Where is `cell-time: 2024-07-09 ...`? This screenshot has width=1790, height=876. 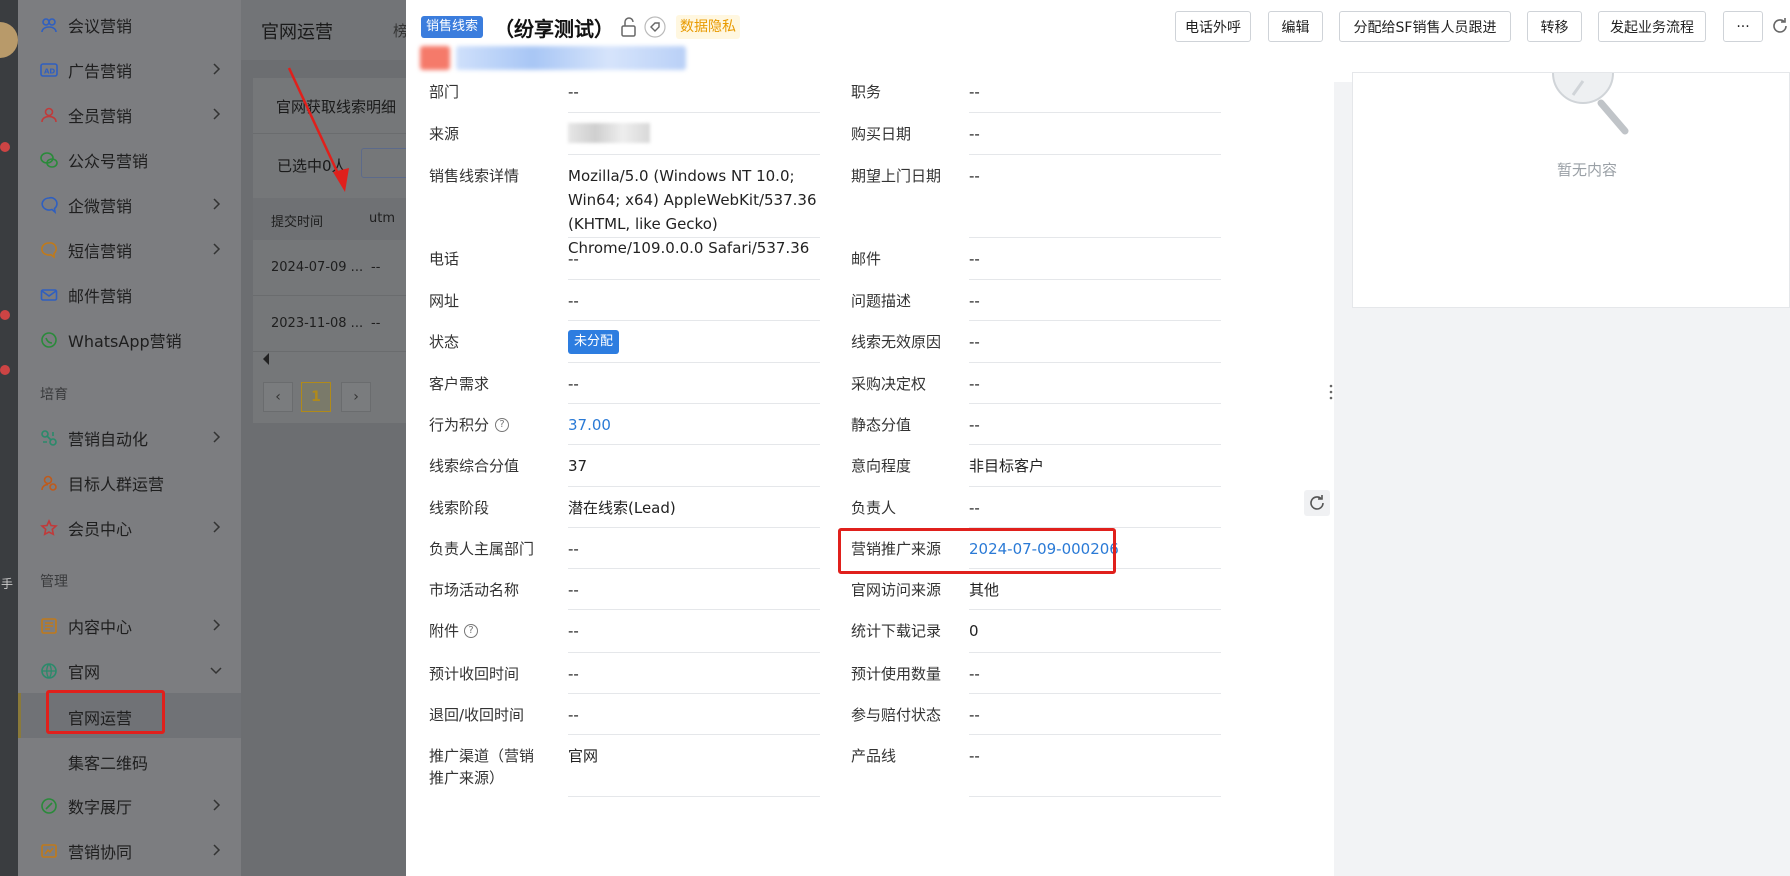 cell-time: 2024-07-09 ... is located at coordinates (317, 267).